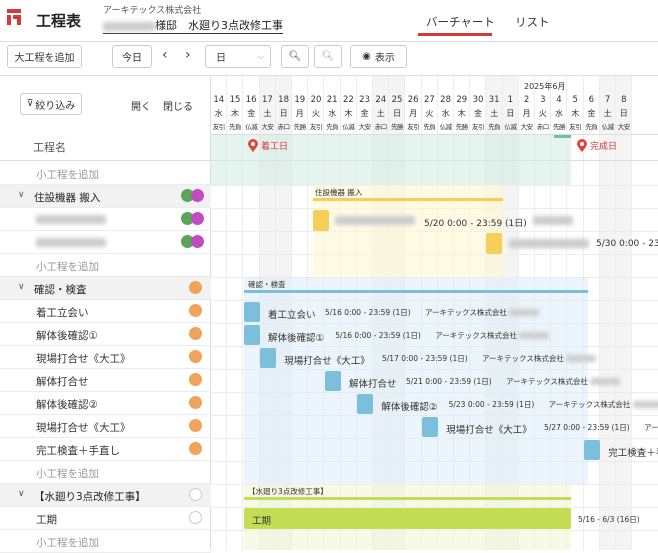 The height and width of the screenshot is (553, 658). I want to click on prev-arrow-icon: ‹, so click(165, 55).